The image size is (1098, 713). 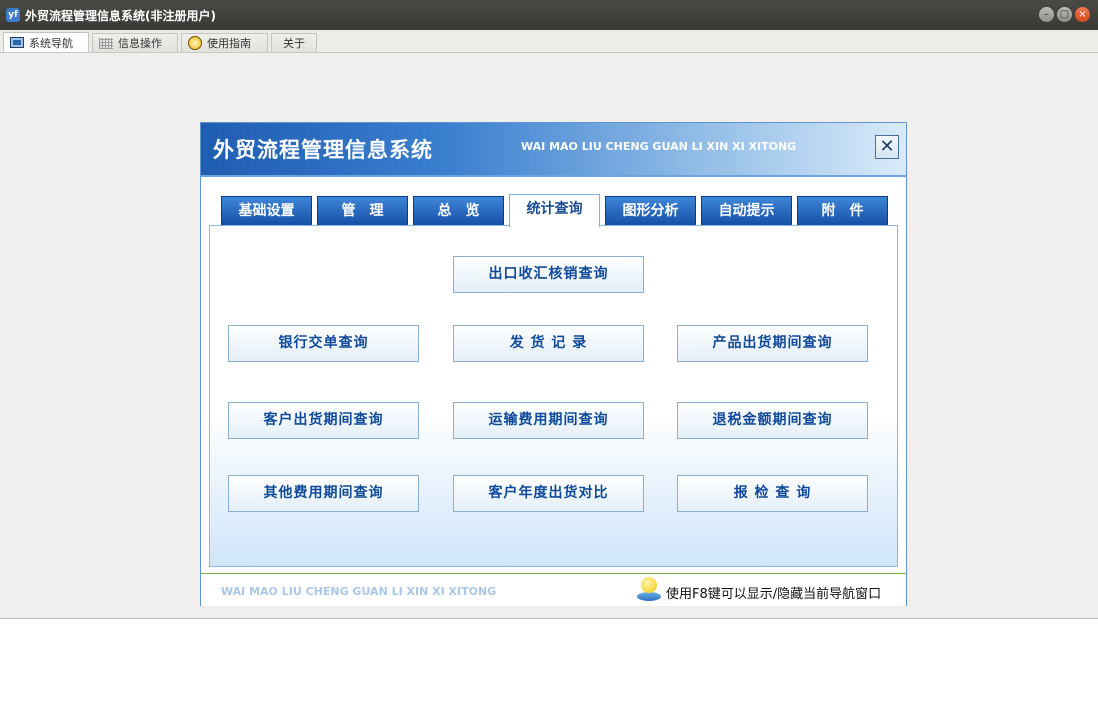 What do you see at coordinates (548, 493) in the screenshot?
I see `customer-annual-shipment-compare-button: 客户年度出货对比` at bounding box center [548, 493].